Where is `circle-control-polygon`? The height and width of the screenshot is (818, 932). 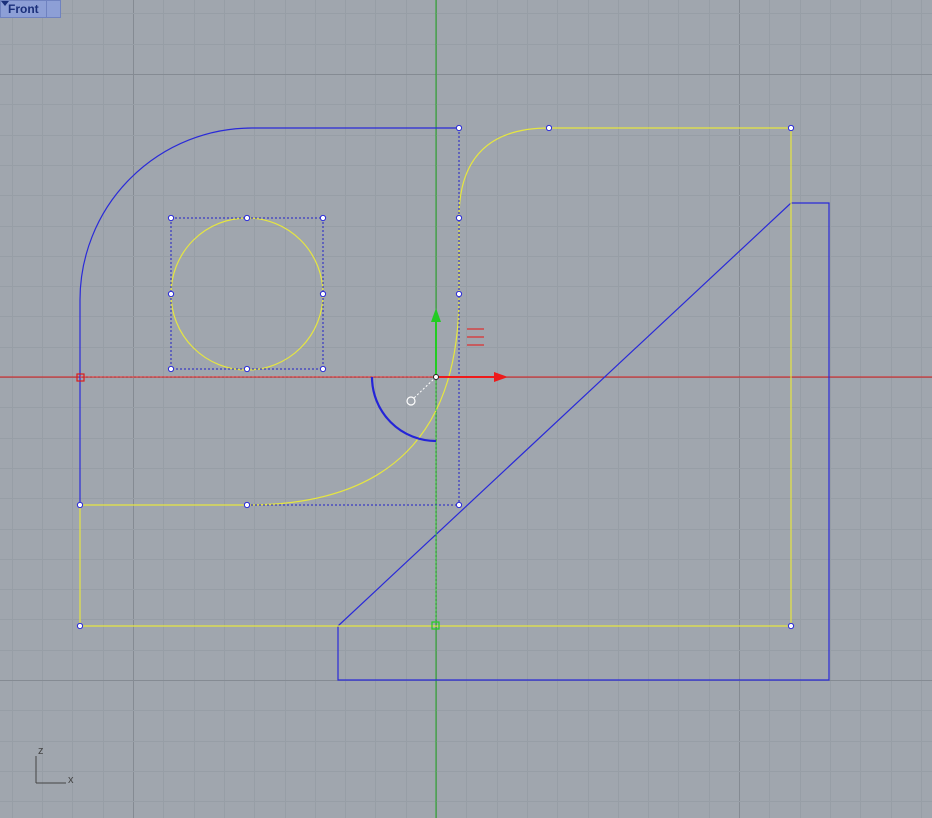
circle-control-polygon is located at coordinates (247, 293).